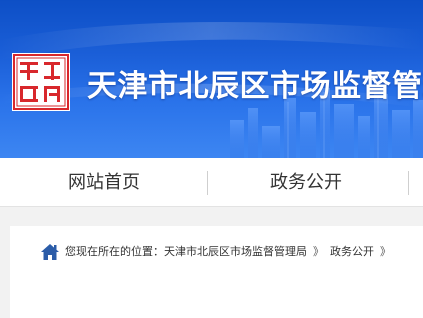  I want to click on site-logo-seal, so click(41, 82).